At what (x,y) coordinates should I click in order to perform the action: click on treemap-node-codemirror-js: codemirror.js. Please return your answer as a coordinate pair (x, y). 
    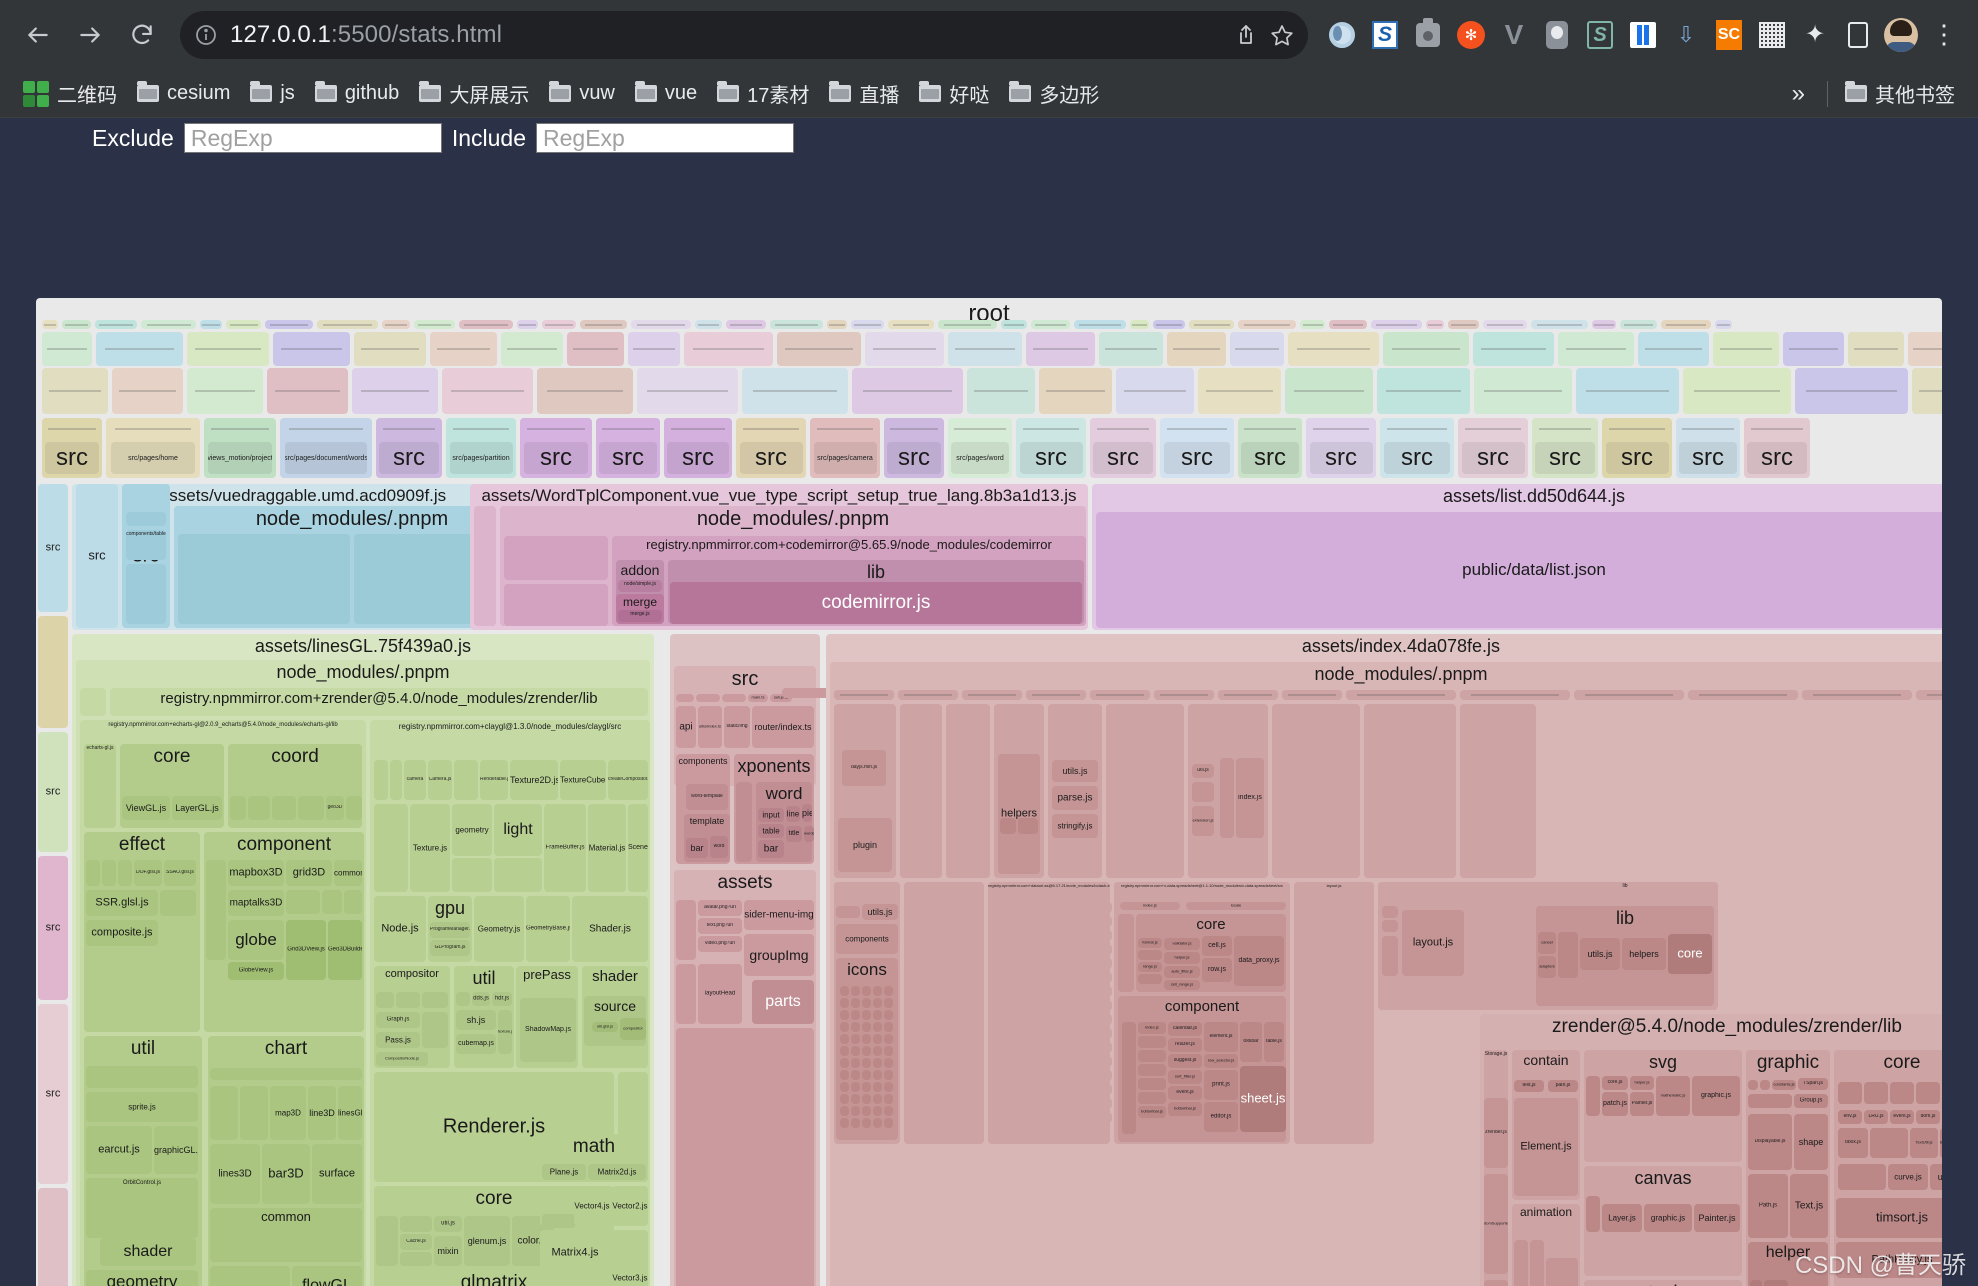
    Looking at the image, I should click on (876, 603).